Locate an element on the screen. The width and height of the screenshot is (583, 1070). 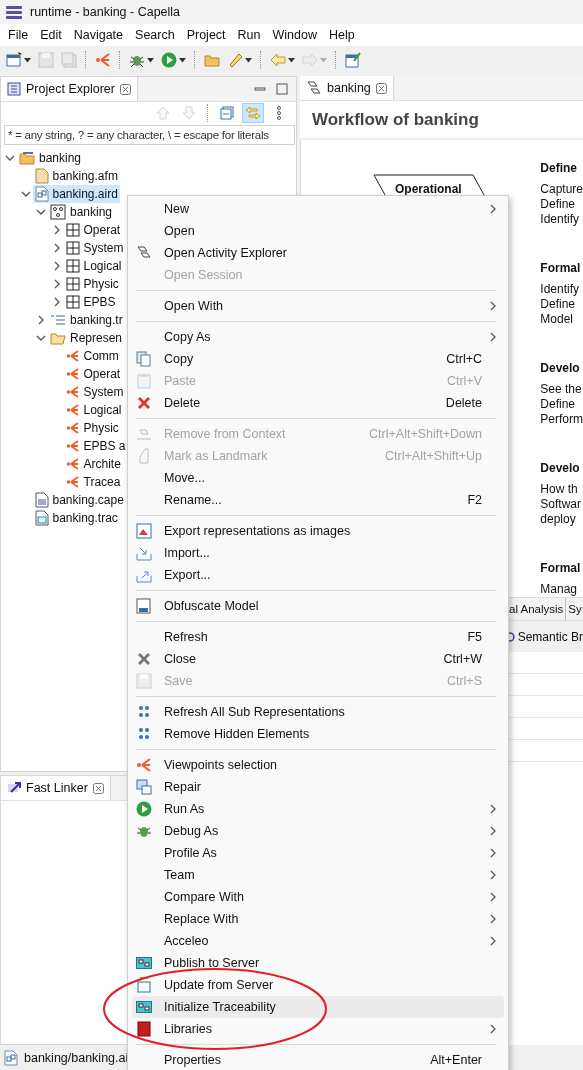
menu-item: Project is located at coordinates (206, 35).